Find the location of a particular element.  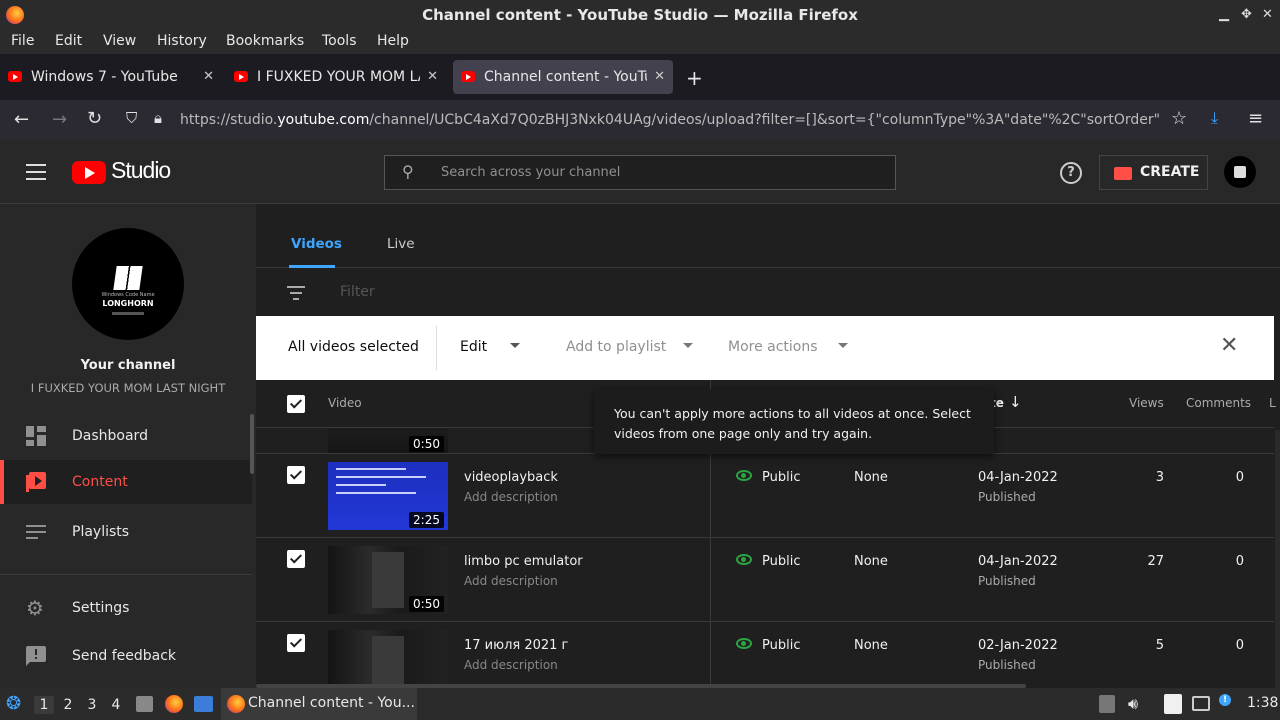

start-menu-icon: ❂ is located at coordinates (13, 704).